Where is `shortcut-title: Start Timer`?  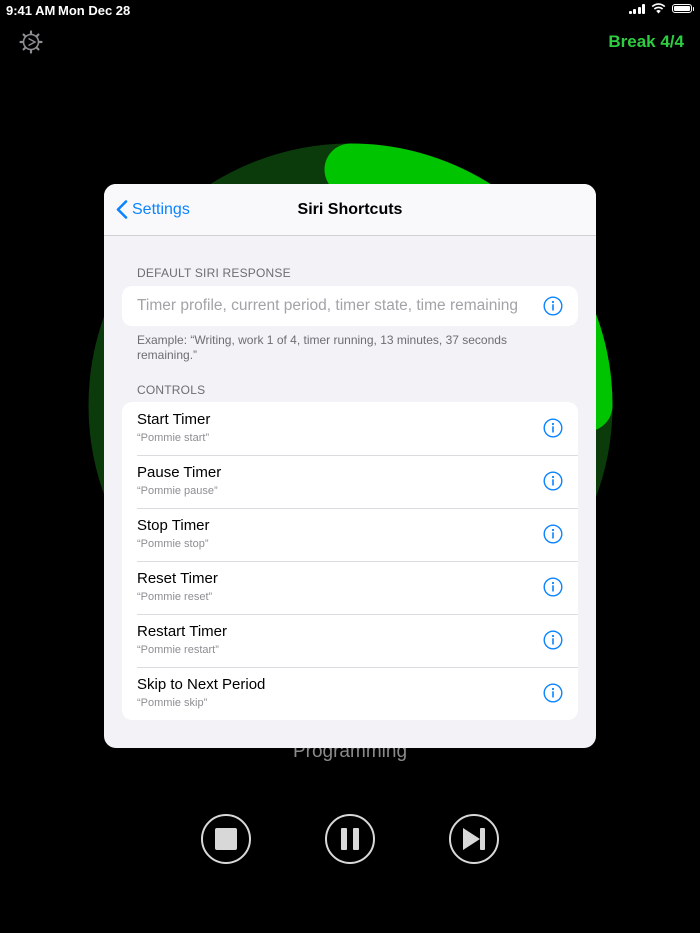 shortcut-title: Start Timer is located at coordinates (174, 419).